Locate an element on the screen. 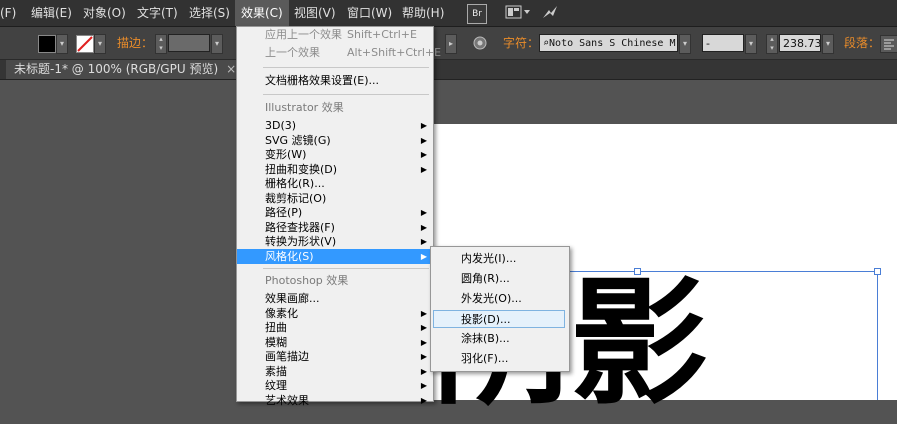 This screenshot has height=424, width=897. font-family-dropdown: ▾ is located at coordinates (685, 44).